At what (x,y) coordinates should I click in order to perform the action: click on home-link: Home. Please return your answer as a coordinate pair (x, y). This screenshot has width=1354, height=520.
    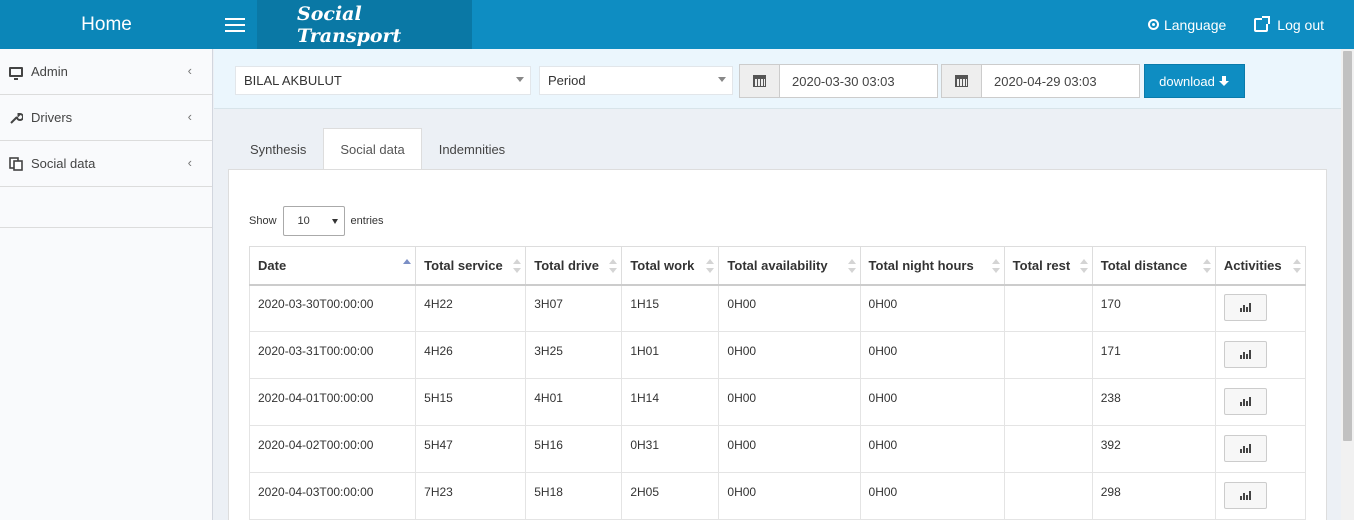
    Looking at the image, I should click on (106, 24).